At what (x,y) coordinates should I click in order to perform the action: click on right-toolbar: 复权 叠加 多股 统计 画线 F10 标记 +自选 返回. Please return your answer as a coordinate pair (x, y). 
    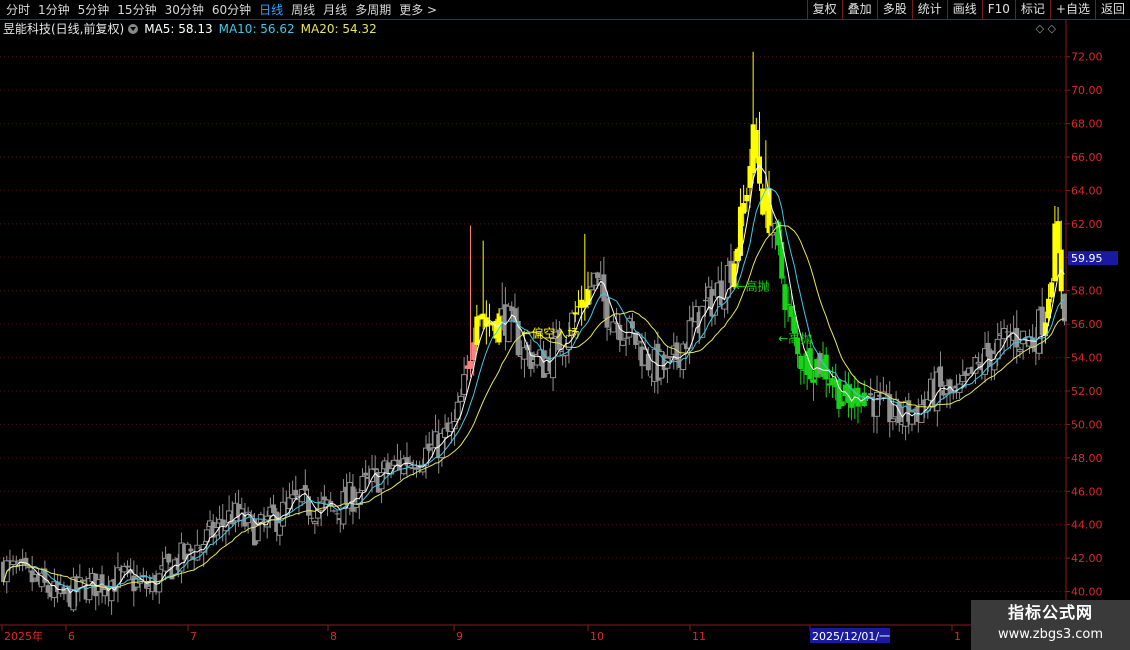
    Looking at the image, I should click on (968, 10).